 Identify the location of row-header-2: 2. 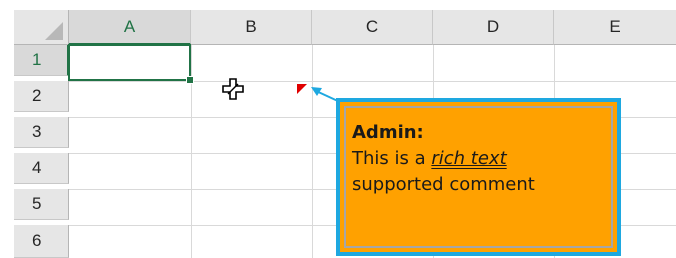
(41, 96).